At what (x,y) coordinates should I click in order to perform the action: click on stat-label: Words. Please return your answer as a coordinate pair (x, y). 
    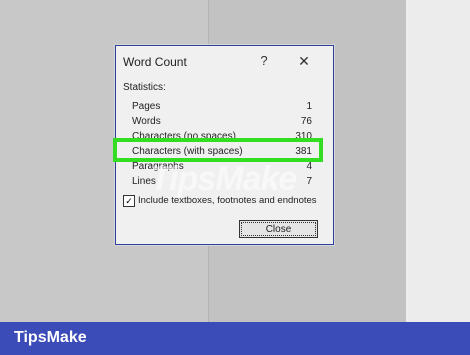
    Looking at the image, I should click on (146, 121).